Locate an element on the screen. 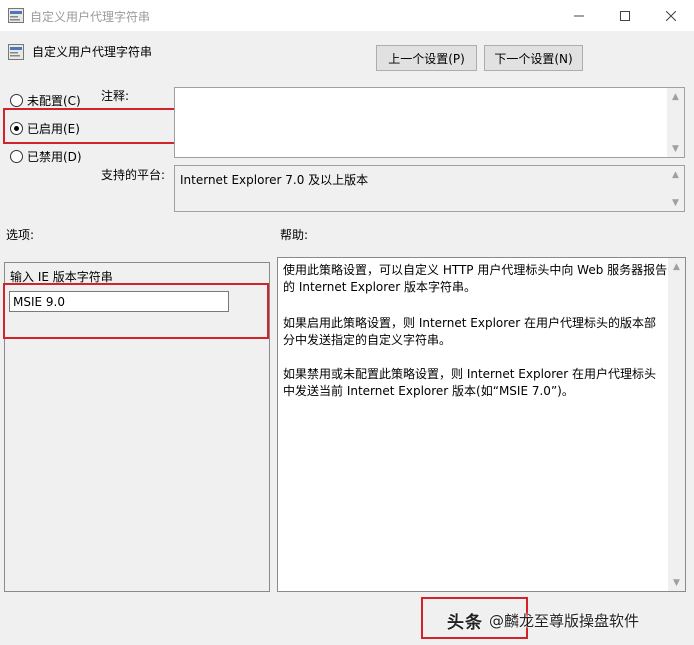  next-setting-button: 下一个设置(N) is located at coordinates (533, 58).